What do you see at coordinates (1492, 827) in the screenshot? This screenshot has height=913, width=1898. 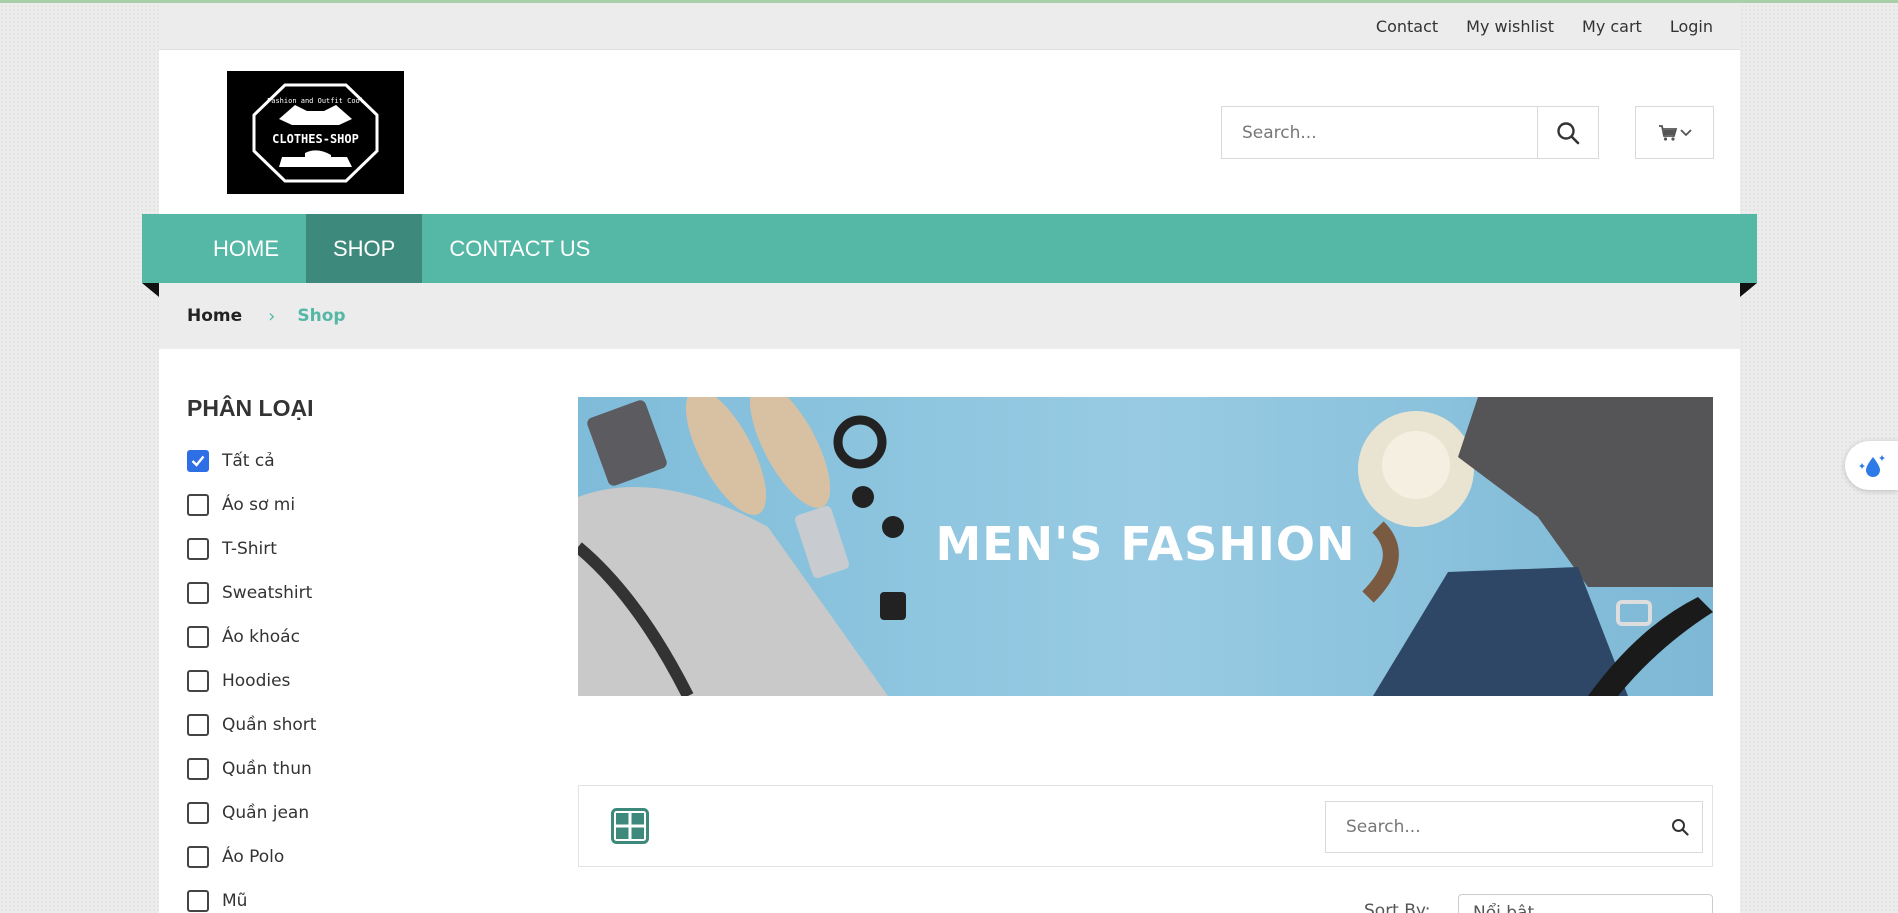 I see `product-search-input` at bounding box center [1492, 827].